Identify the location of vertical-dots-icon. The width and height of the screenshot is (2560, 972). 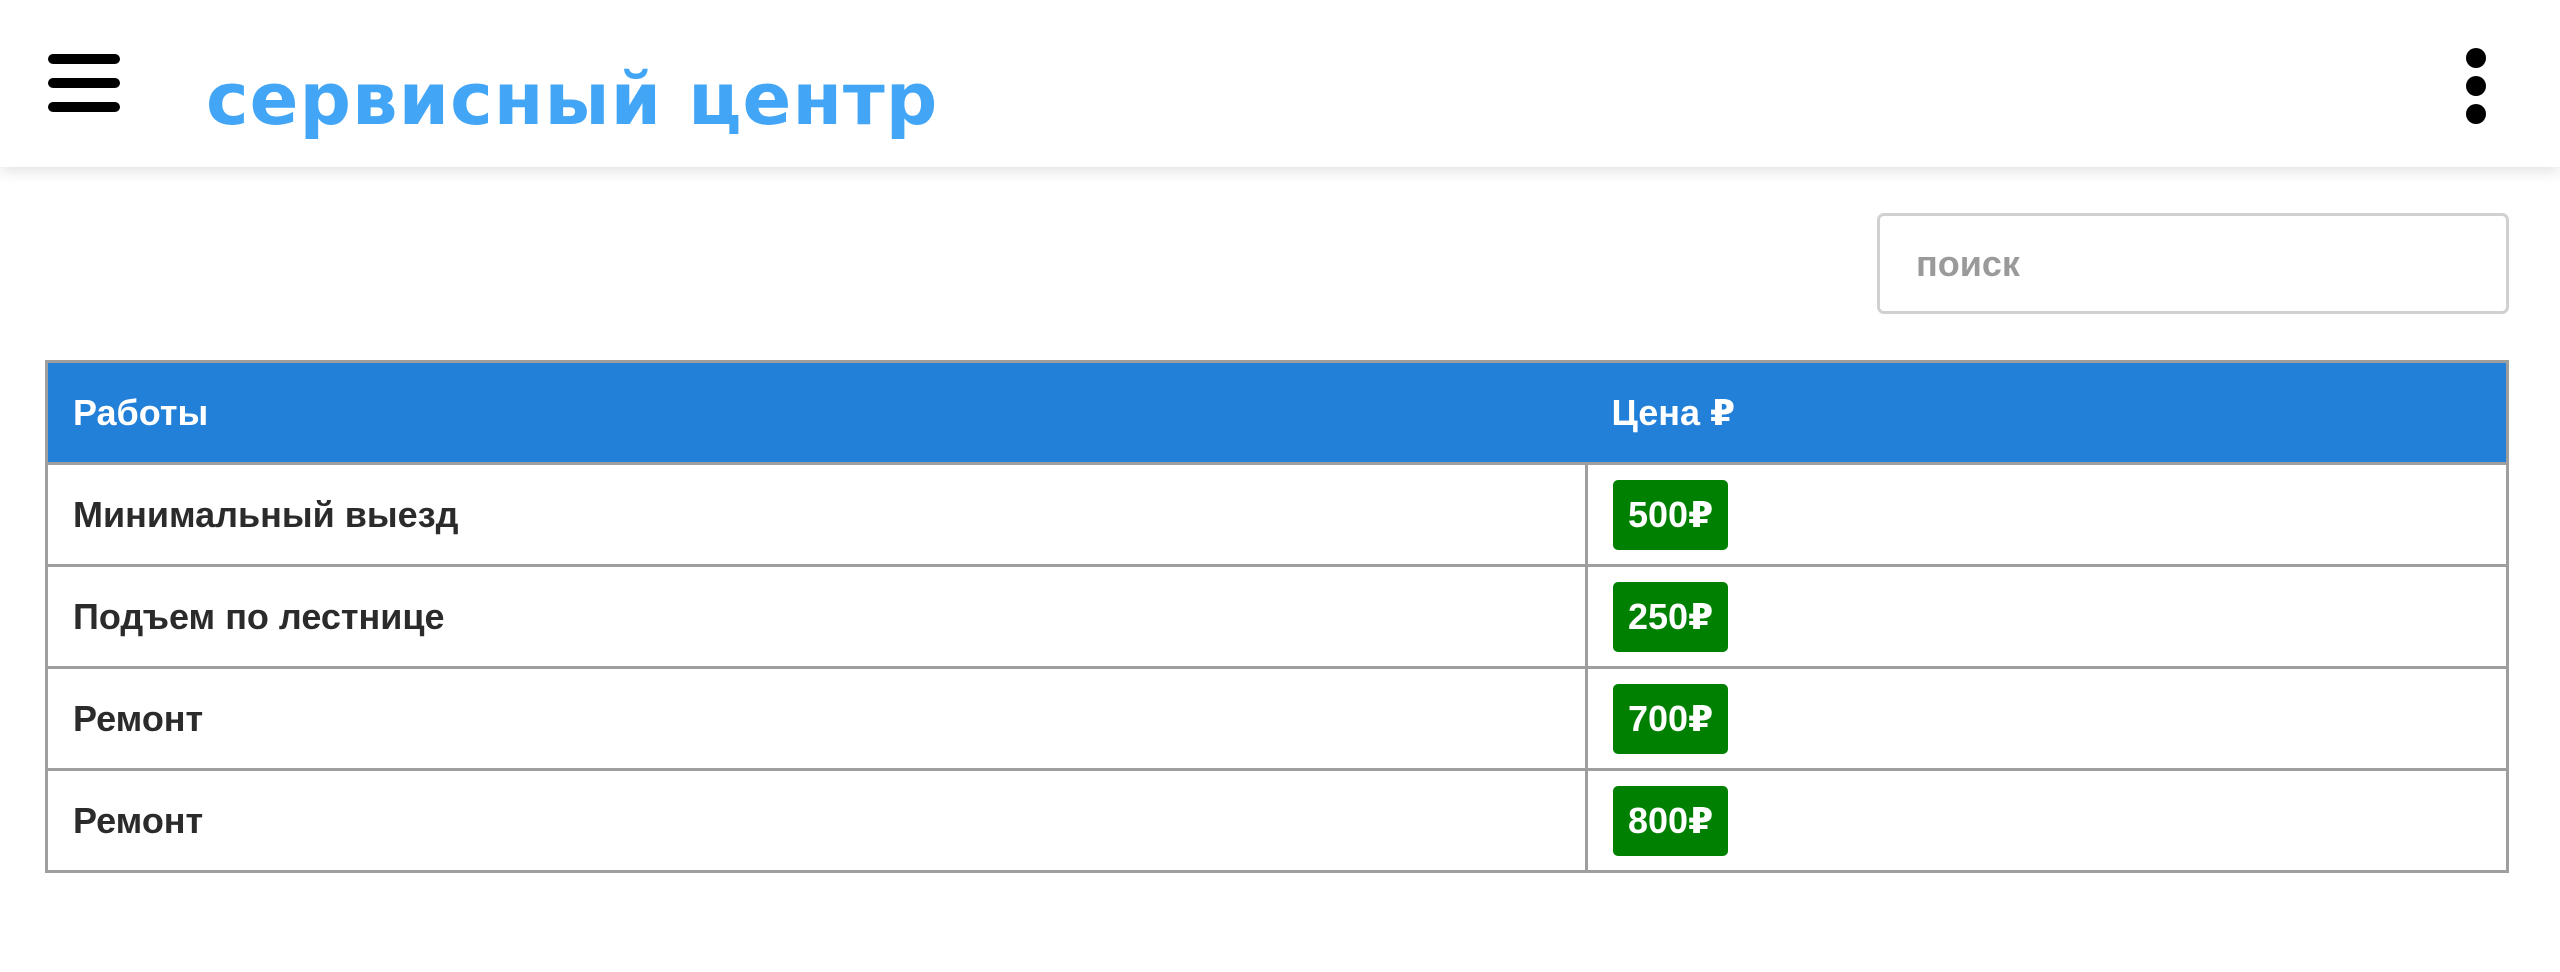
(2476, 85).